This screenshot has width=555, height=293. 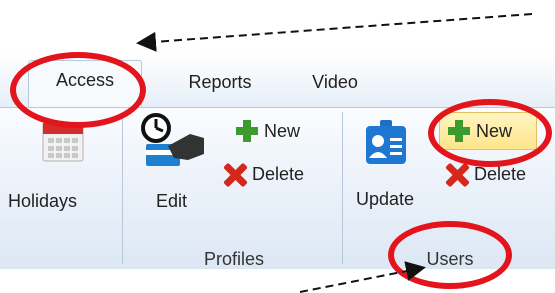 What do you see at coordinates (362, 277) in the screenshot?
I see `annotation-arrow-bottom` at bounding box center [362, 277].